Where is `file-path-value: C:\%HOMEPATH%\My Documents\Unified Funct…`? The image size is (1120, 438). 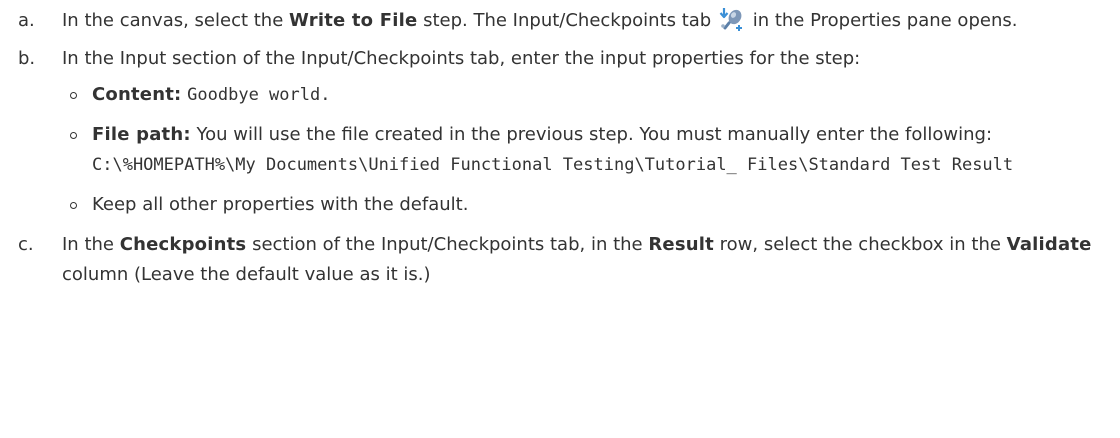 file-path-value: C:\%HOMEPATH%\My Documents\Unified Funct… is located at coordinates (553, 165).